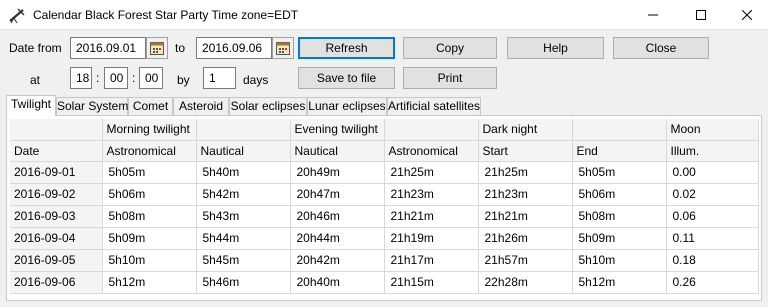 Image resolution: width=768 pixels, height=307 pixels. What do you see at coordinates (234, 48) in the screenshot?
I see `date-to-field: 2016.09.06` at bounding box center [234, 48].